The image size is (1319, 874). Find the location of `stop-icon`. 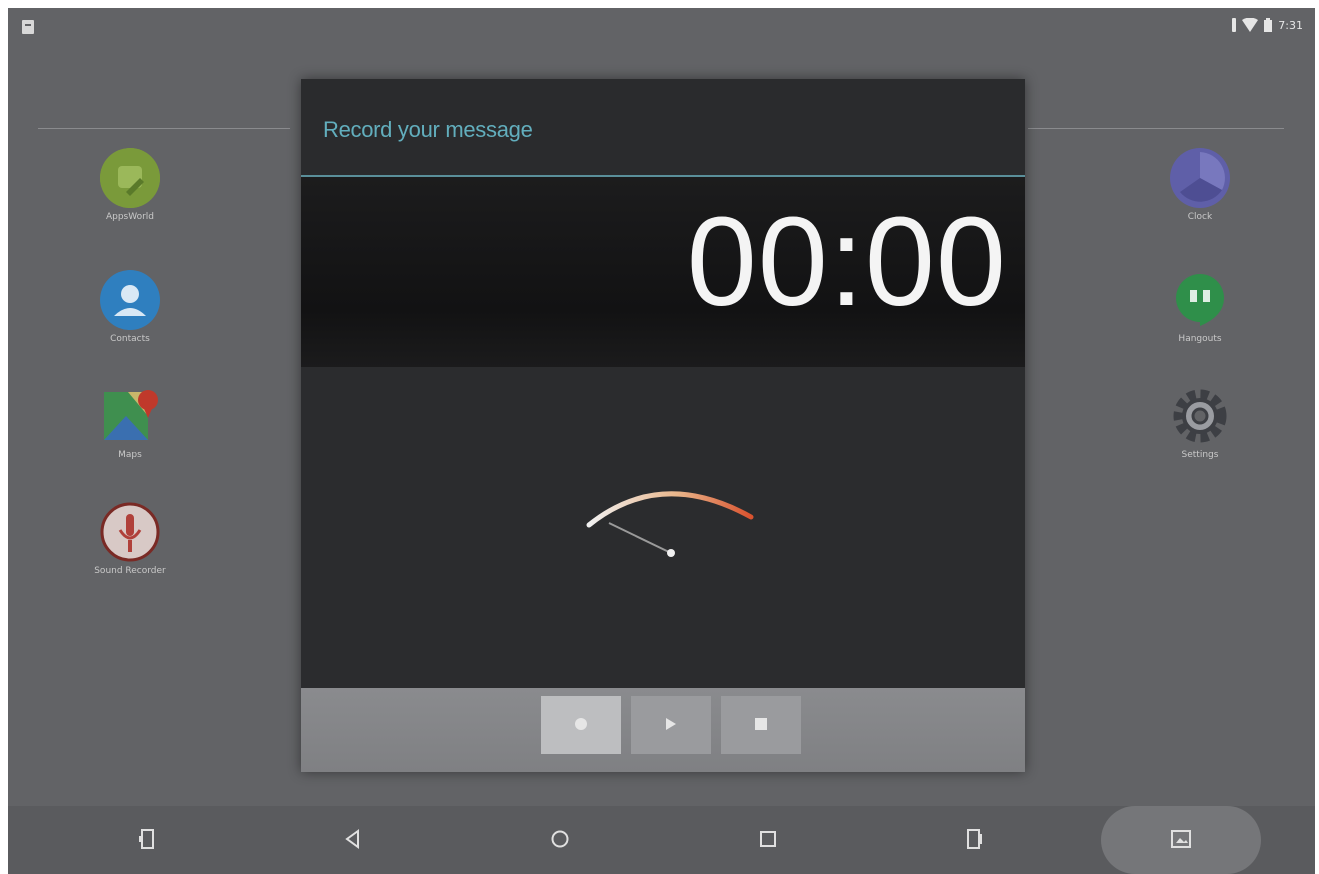

stop-icon is located at coordinates (761, 725).